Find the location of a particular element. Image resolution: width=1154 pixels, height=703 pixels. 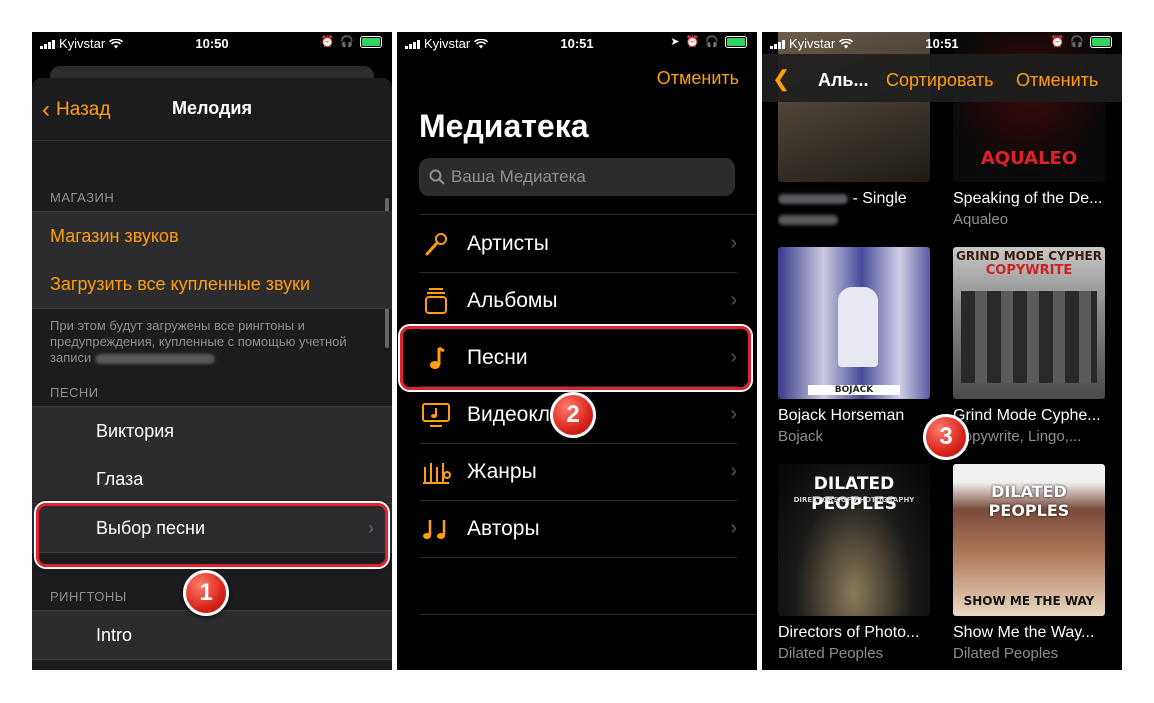

song-item: Виктория is located at coordinates (212, 431).